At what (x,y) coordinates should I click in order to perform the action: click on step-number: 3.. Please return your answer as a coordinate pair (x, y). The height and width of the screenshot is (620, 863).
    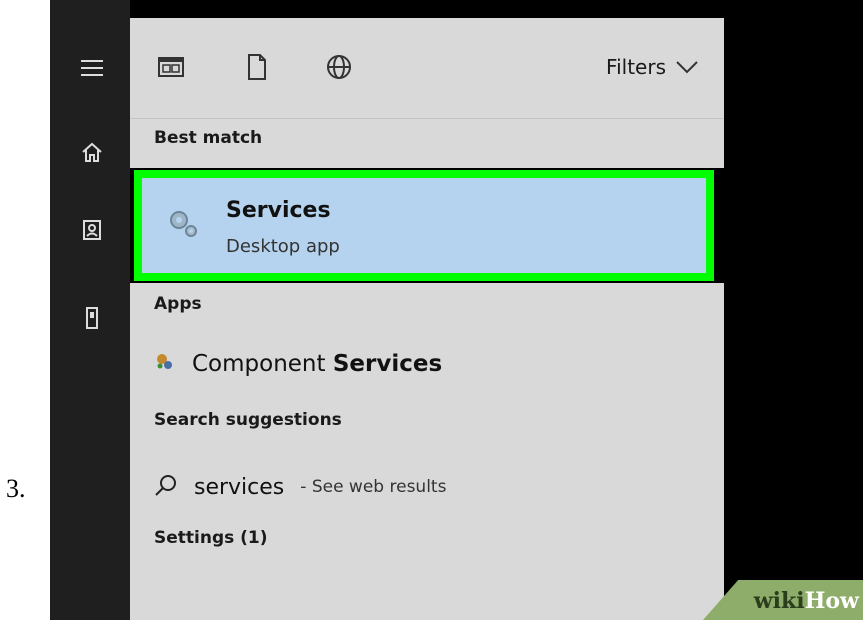
    Looking at the image, I should click on (16, 488).